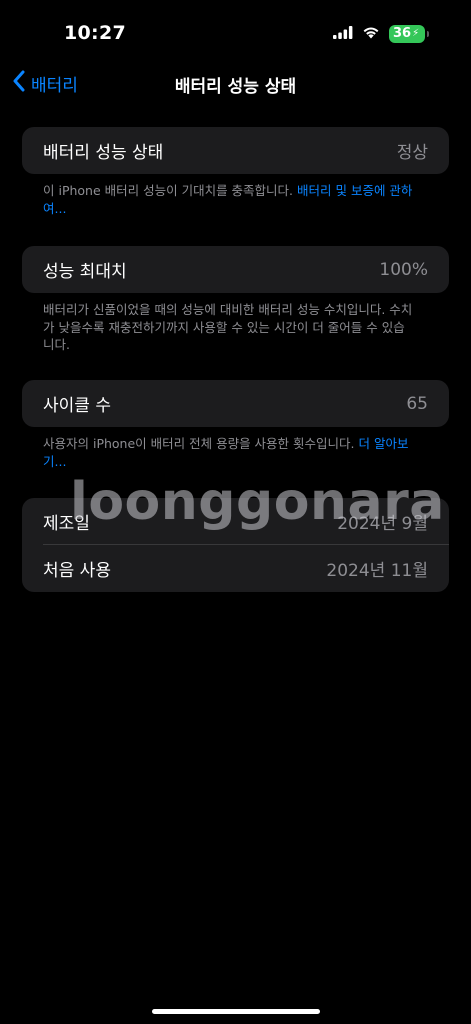 The image size is (471, 1024). I want to click on manufacture-date-row: 제조일 2024년 9월, so click(235, 521).